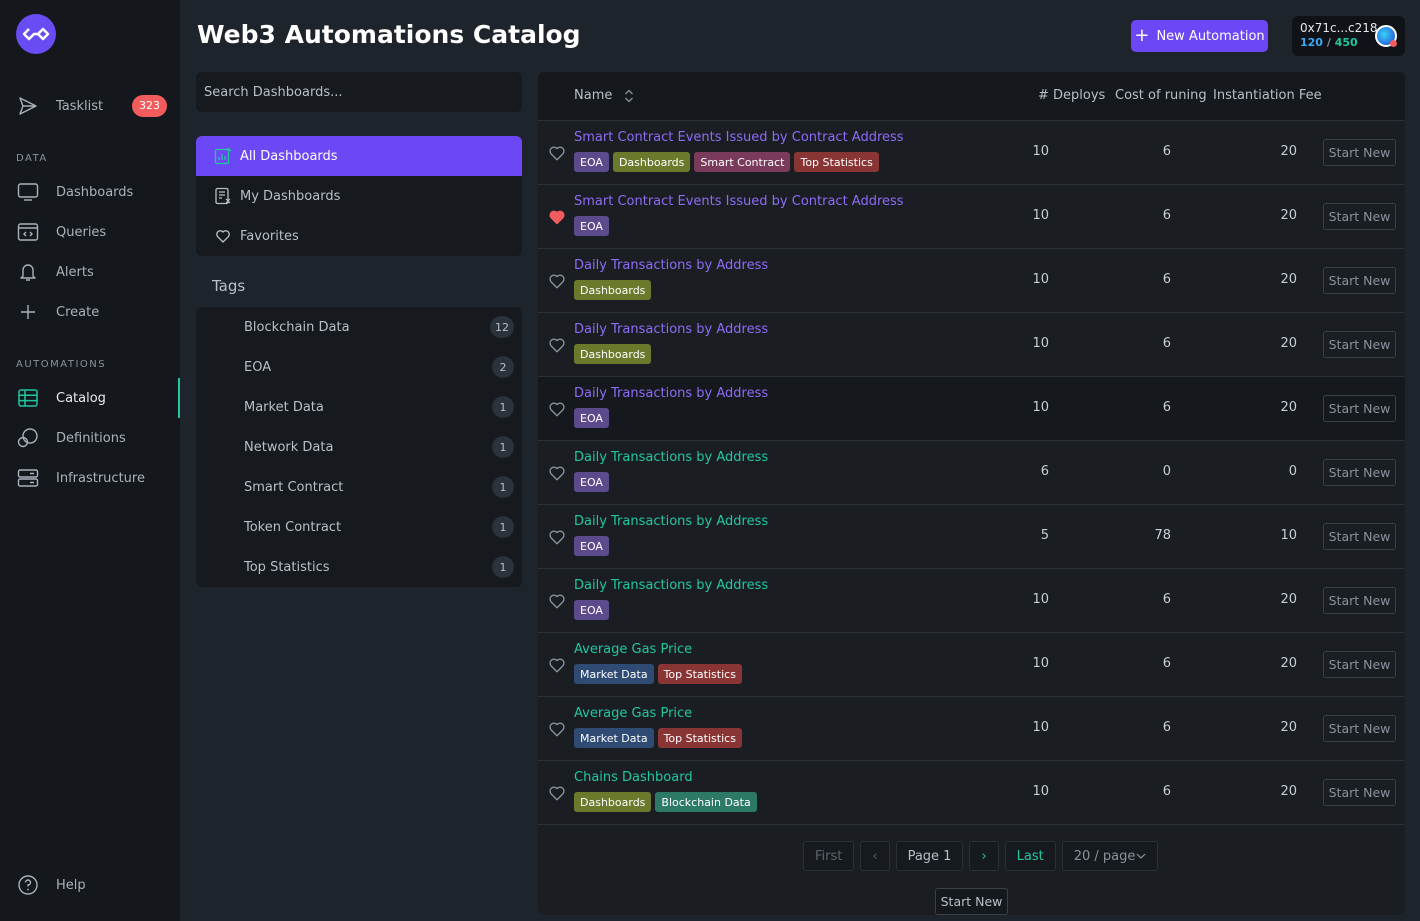  I want to click on menu-item-favorites: Favorites, so click(359, 236).